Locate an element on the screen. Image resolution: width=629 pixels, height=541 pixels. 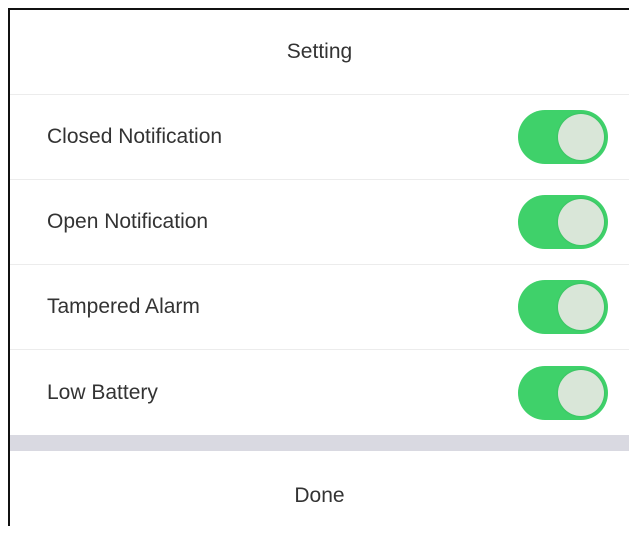
dialog-title: Setting is located at coordinates (319, 51).